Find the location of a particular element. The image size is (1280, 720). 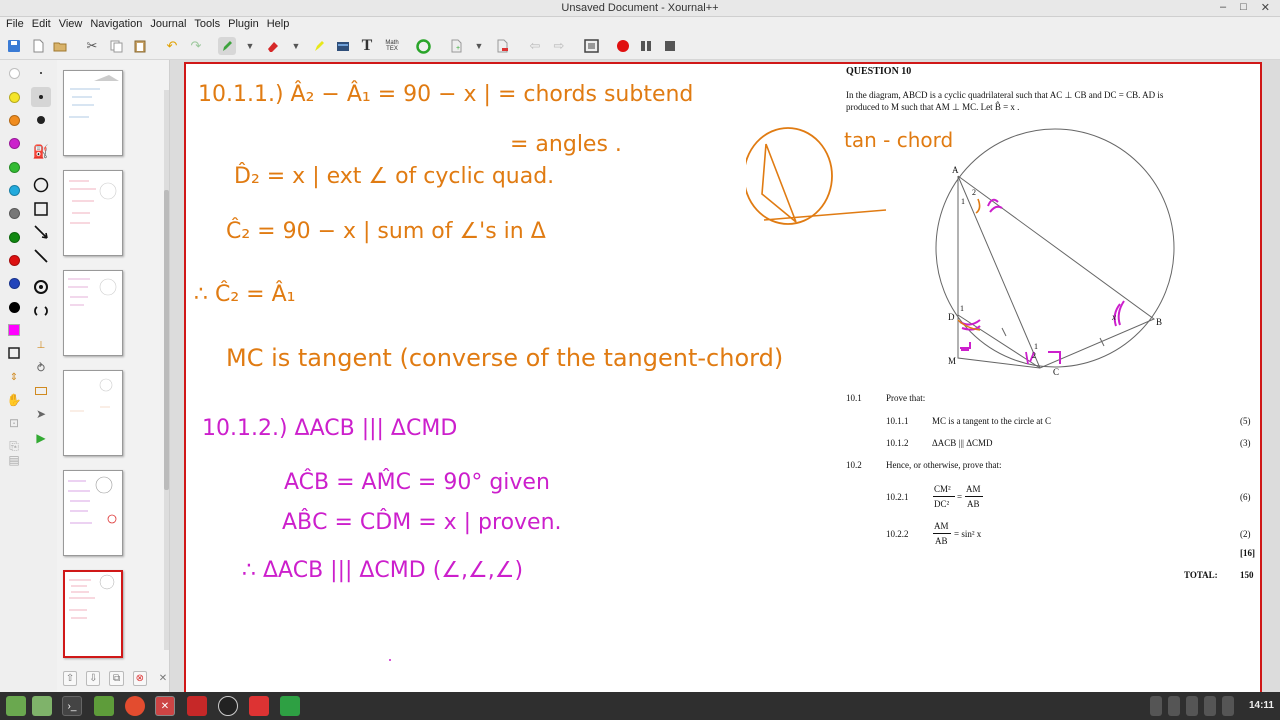

open-icon is located at coordinates (60, 46).